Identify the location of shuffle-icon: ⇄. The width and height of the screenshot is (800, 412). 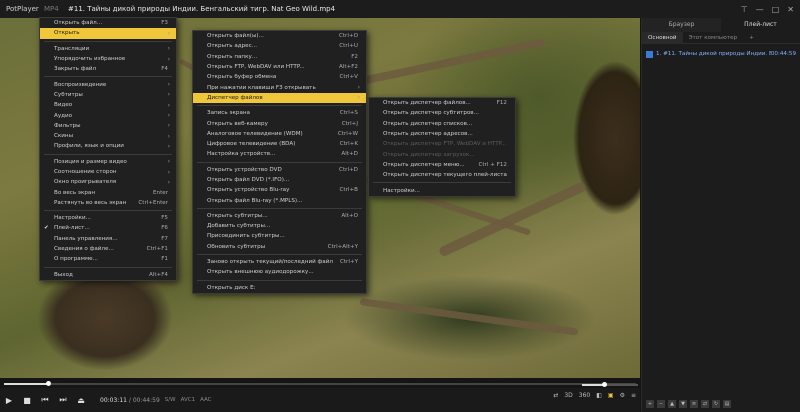
(705, 404).